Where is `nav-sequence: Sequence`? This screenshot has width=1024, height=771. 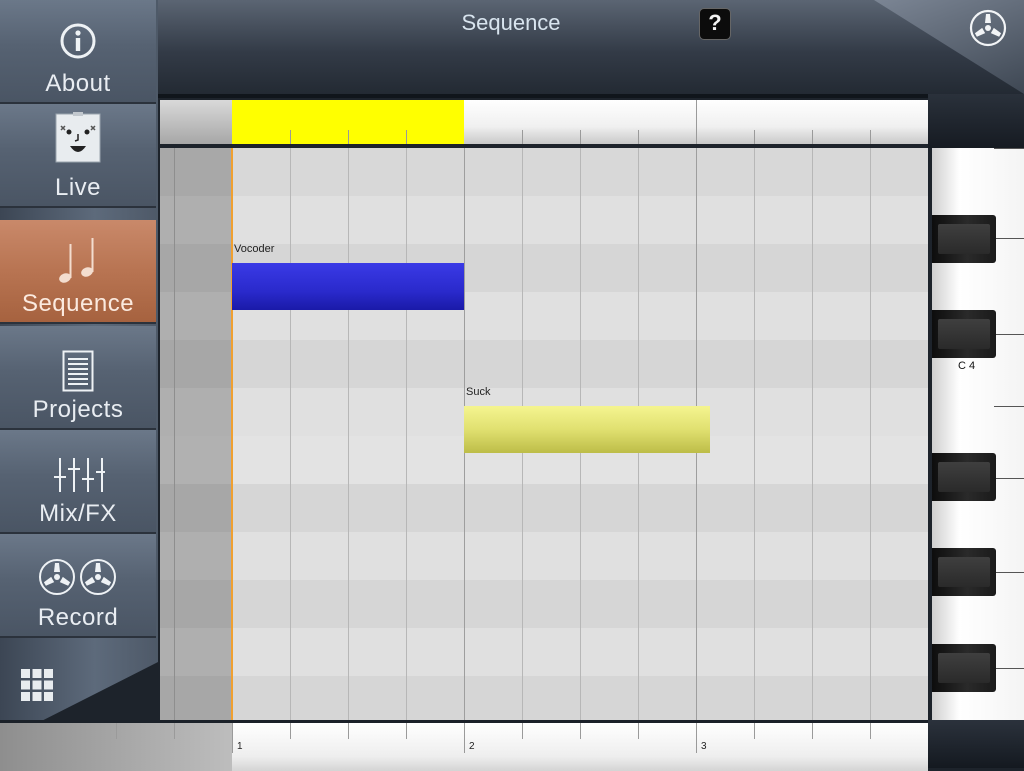 nav-sequence: Sequence is located at coordinates (78, 272).